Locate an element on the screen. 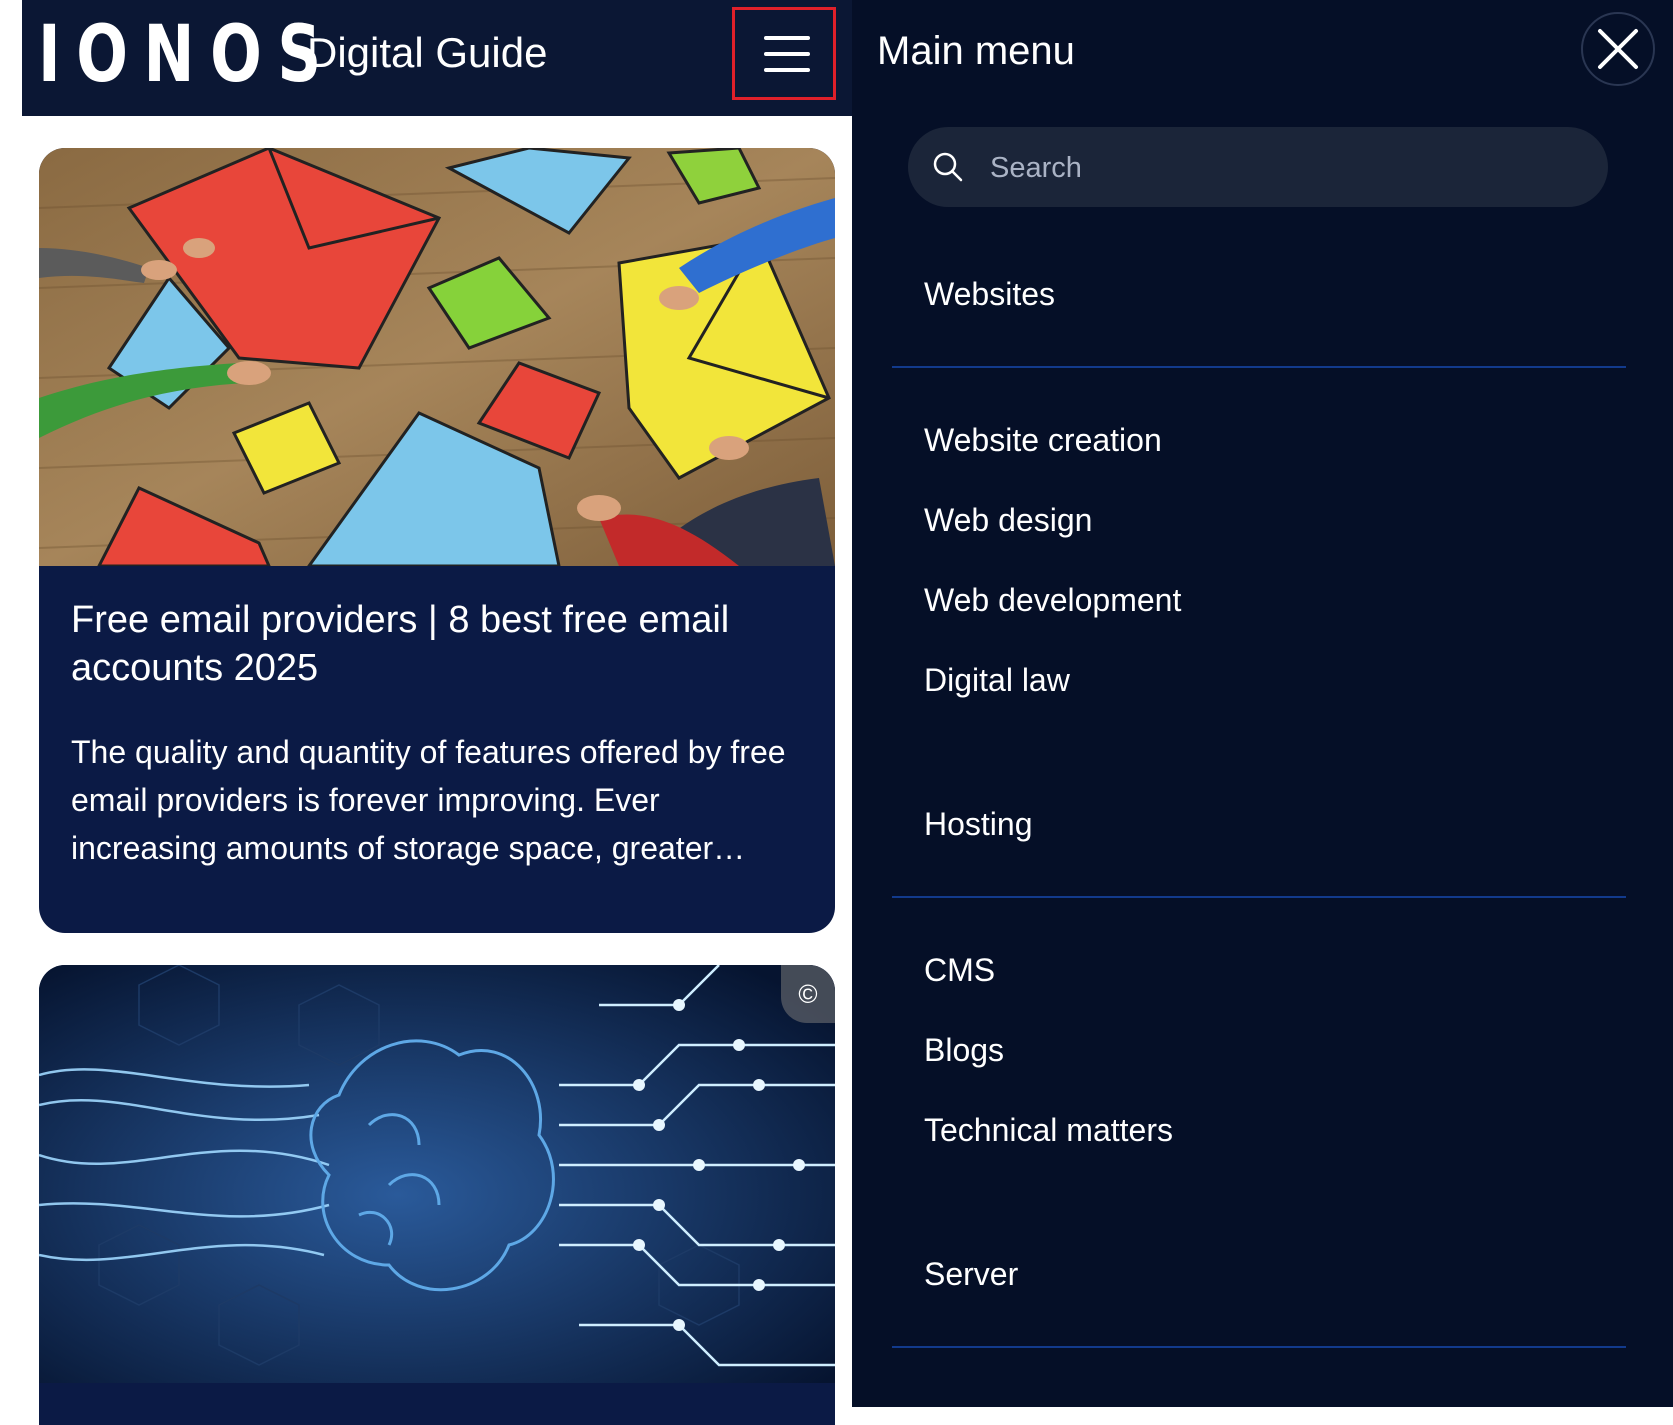 Image resolution: width=1673 pixels, height=1425 pixels. search-box is located at coordinates (1258, 167).